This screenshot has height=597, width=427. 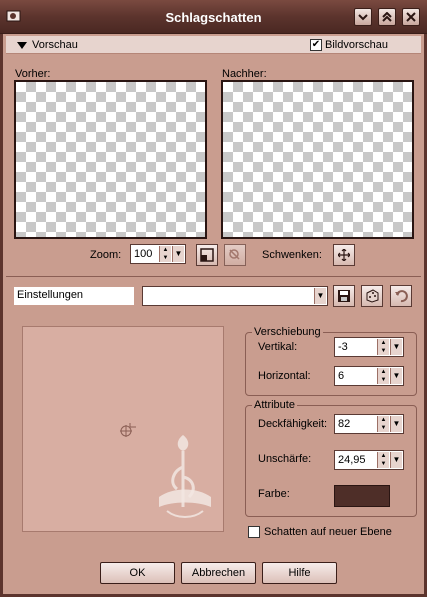 What do you see at coordinates (218, 573) in the screenshot?
I see `cancel-button: Abbrechen` at bounding box center [218, 573].